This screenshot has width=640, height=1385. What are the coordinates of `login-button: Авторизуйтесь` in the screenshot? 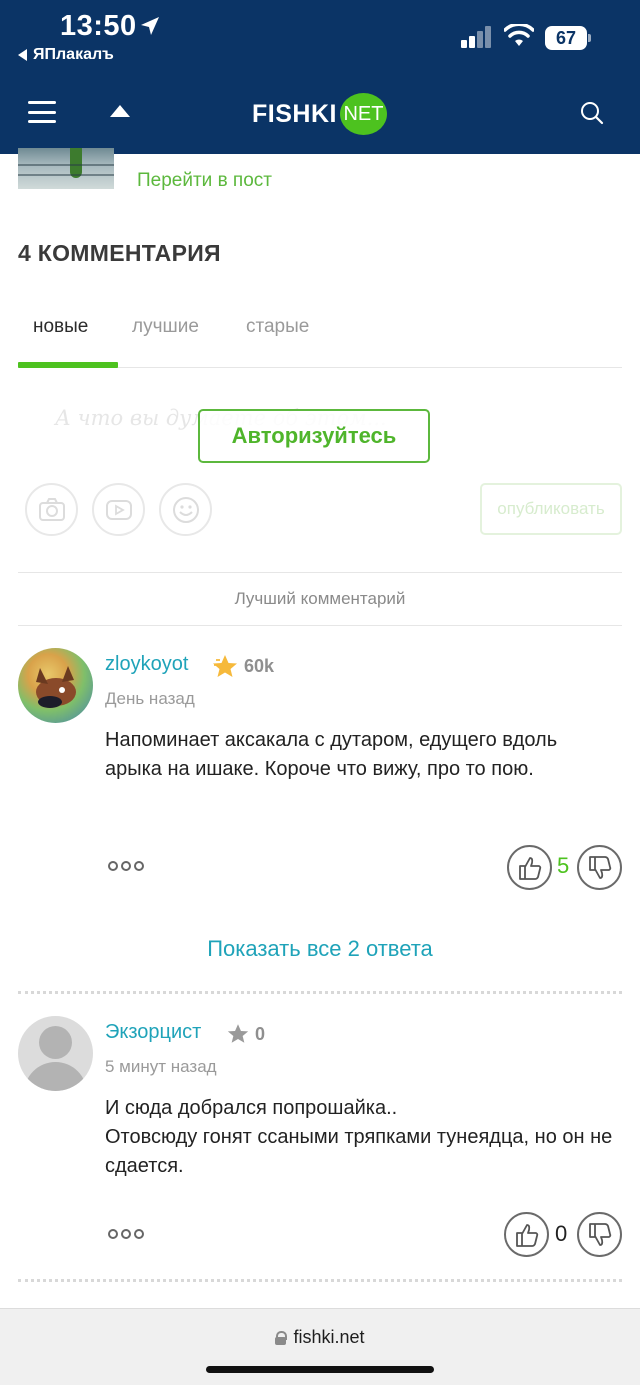 It's located at (314, 436).